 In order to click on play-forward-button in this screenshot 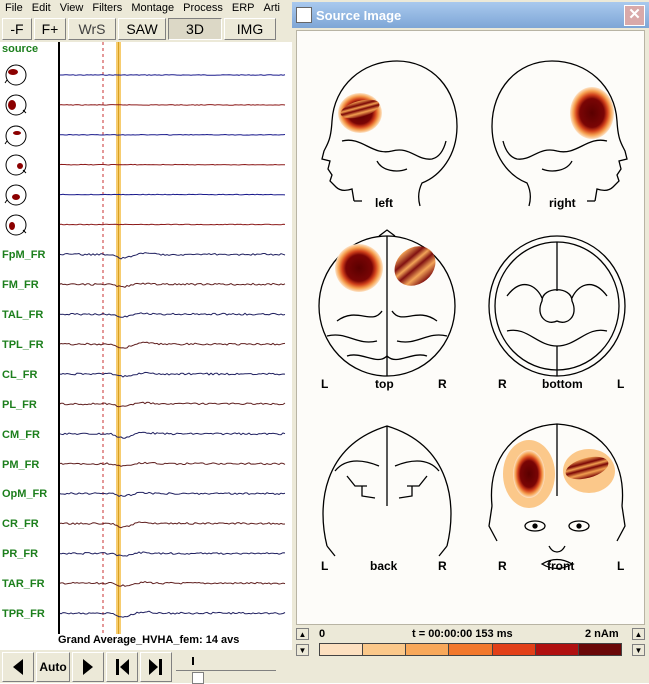, I will do `click(88, 666)`.